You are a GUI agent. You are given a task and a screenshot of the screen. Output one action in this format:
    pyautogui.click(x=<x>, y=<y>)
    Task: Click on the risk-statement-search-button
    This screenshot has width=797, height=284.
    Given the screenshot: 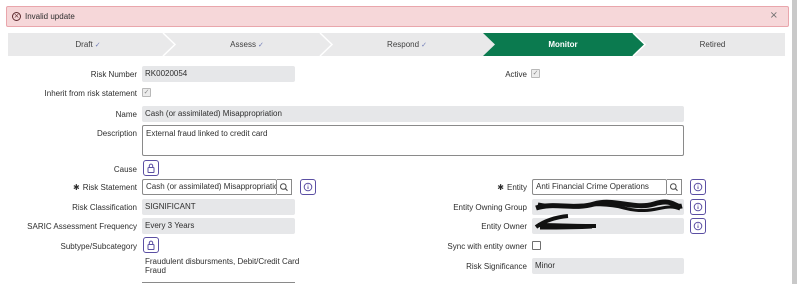 What is the action you would take?
    pyautogui.click(x=284, y=187)
    